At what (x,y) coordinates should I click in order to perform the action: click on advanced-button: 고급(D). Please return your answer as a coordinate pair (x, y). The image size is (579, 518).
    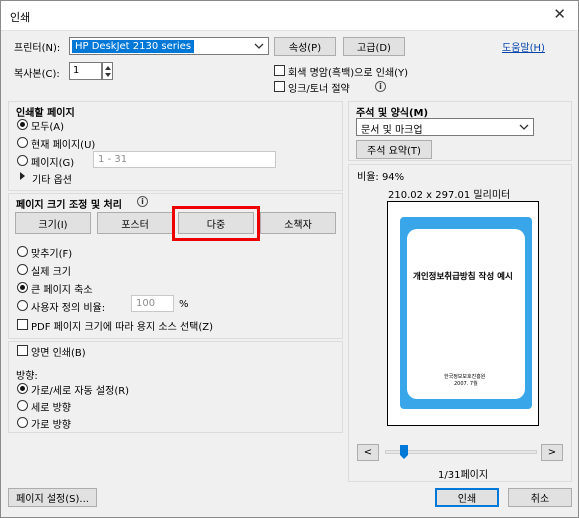
    Looking at the image, I should click on (374, 46).